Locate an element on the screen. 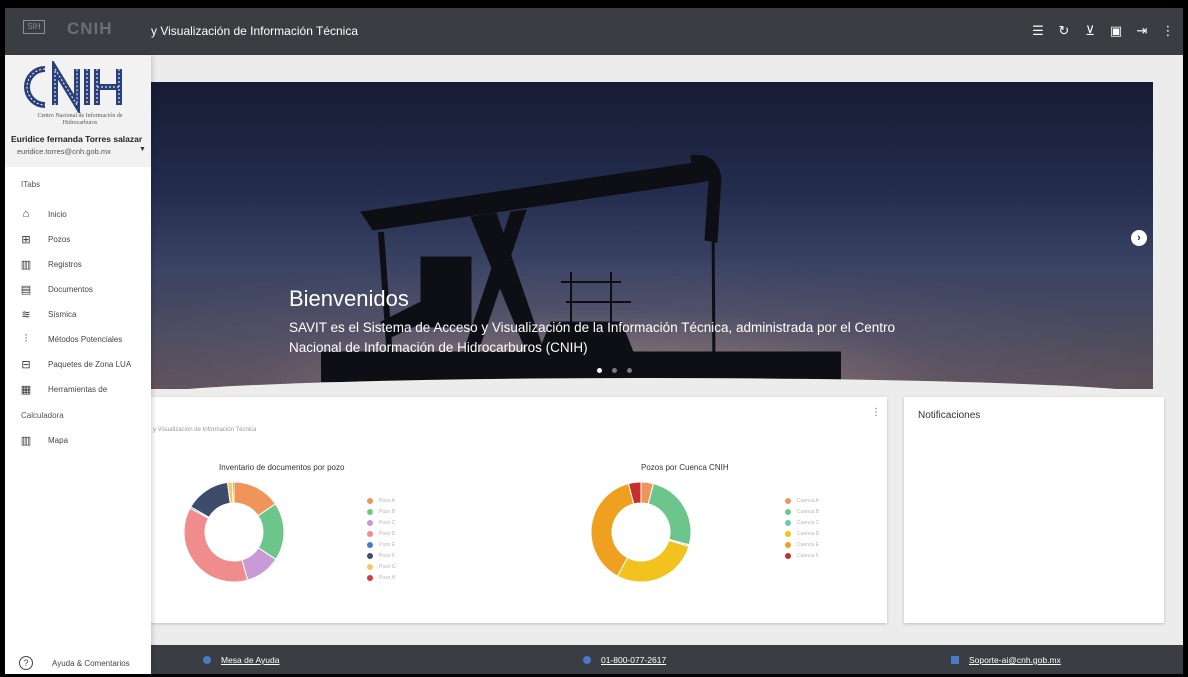  sidebar-item-inicio: ⌂ Inicio is located at coordinates (84, 214).